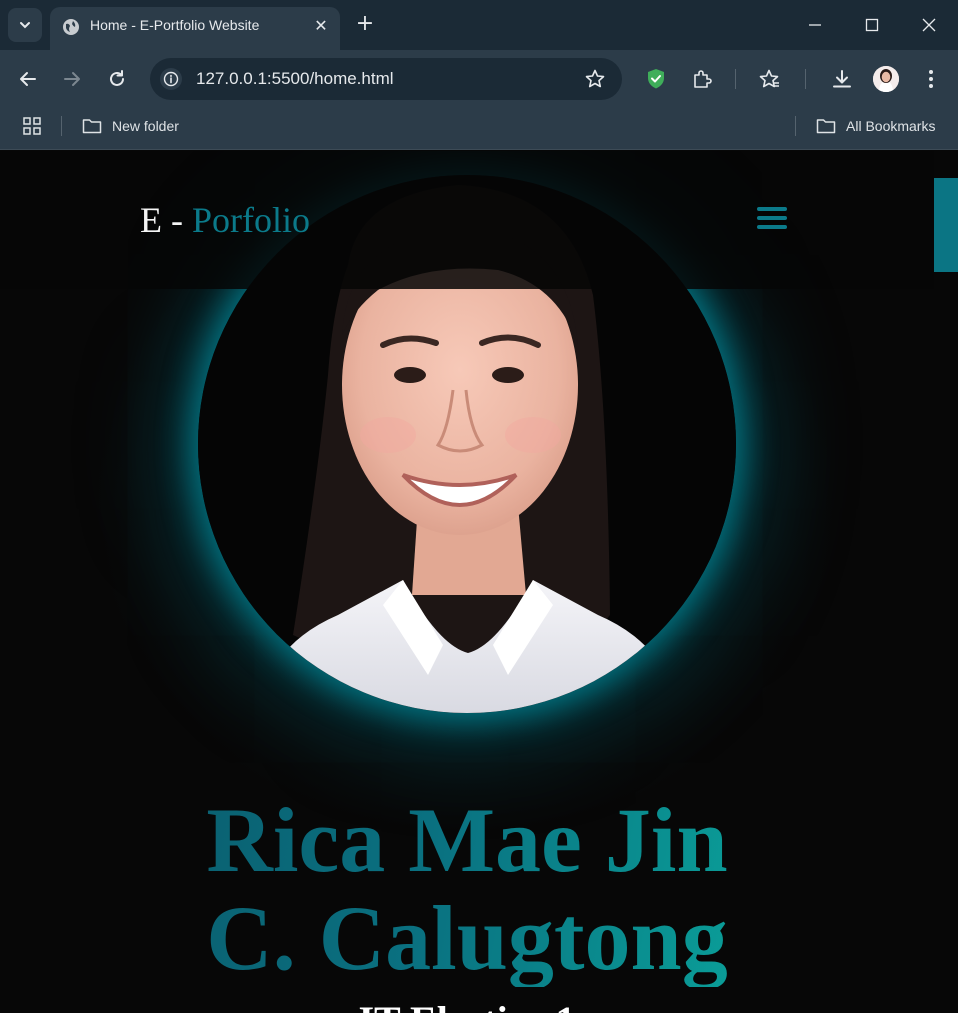 This screenshot has height=1013, width=958. I want to click on bookmark-folder-new-folder: New folder, so click(130, 126).